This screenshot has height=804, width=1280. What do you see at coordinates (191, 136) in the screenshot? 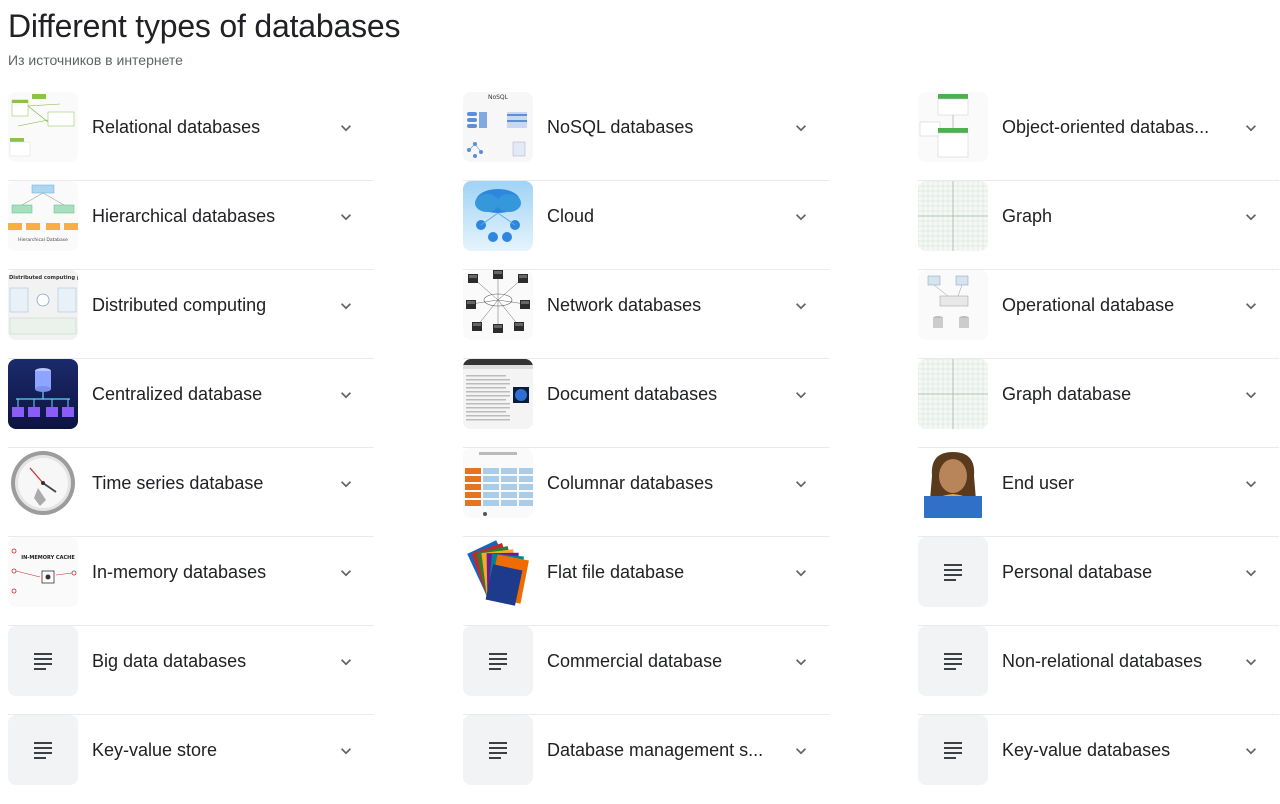
I see `list-item: Relational databases` at bounding box center [191, 136].